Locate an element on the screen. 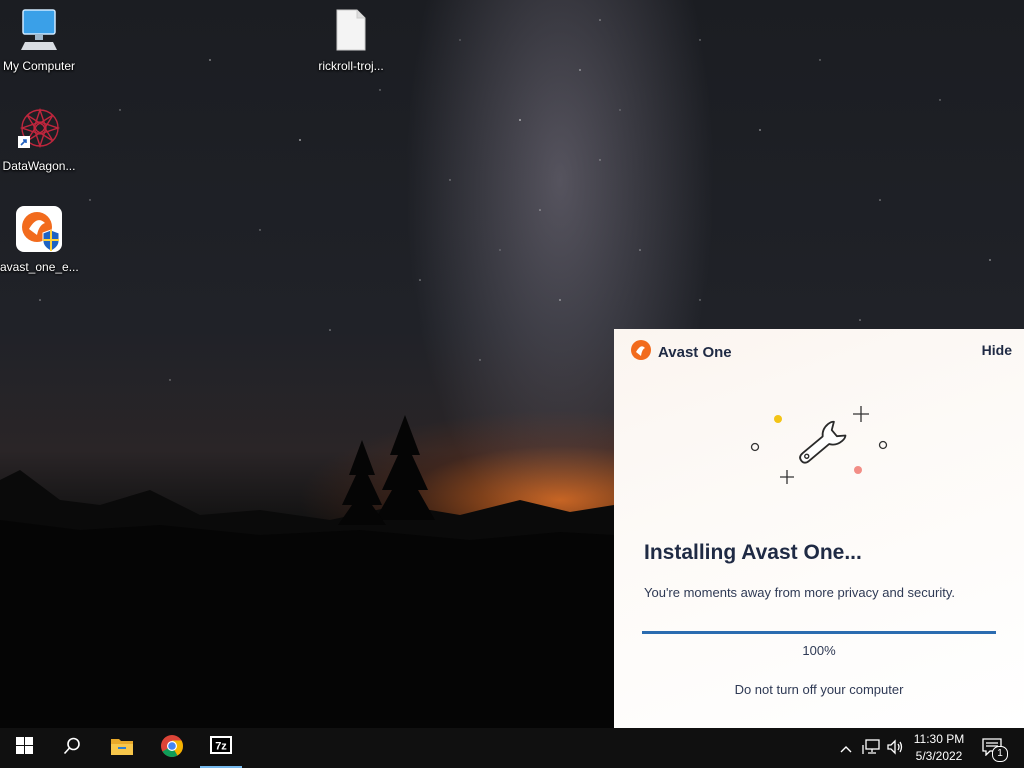 Image resolution: width=1024 pixels, height=768 pixels. network-icon is located at coordinates (871, 748).